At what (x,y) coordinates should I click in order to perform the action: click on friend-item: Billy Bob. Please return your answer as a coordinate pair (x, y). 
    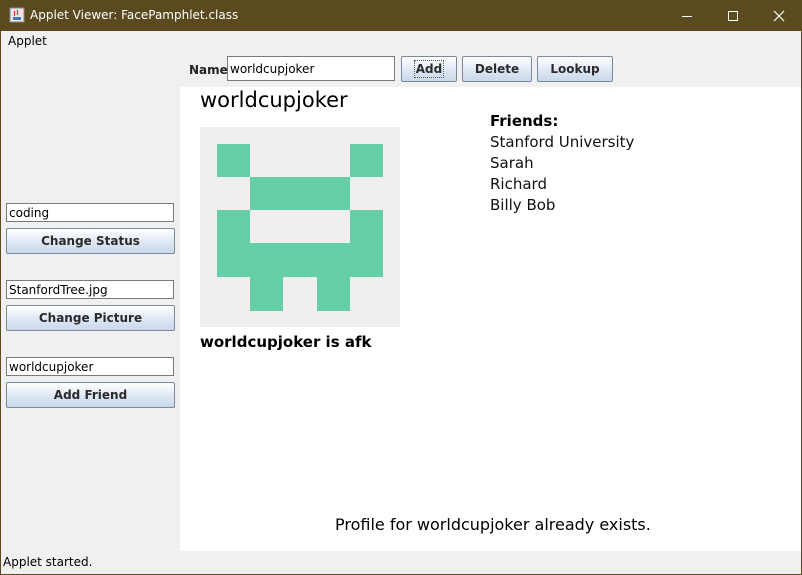
    Looking at the image, I should click on (523, 205).